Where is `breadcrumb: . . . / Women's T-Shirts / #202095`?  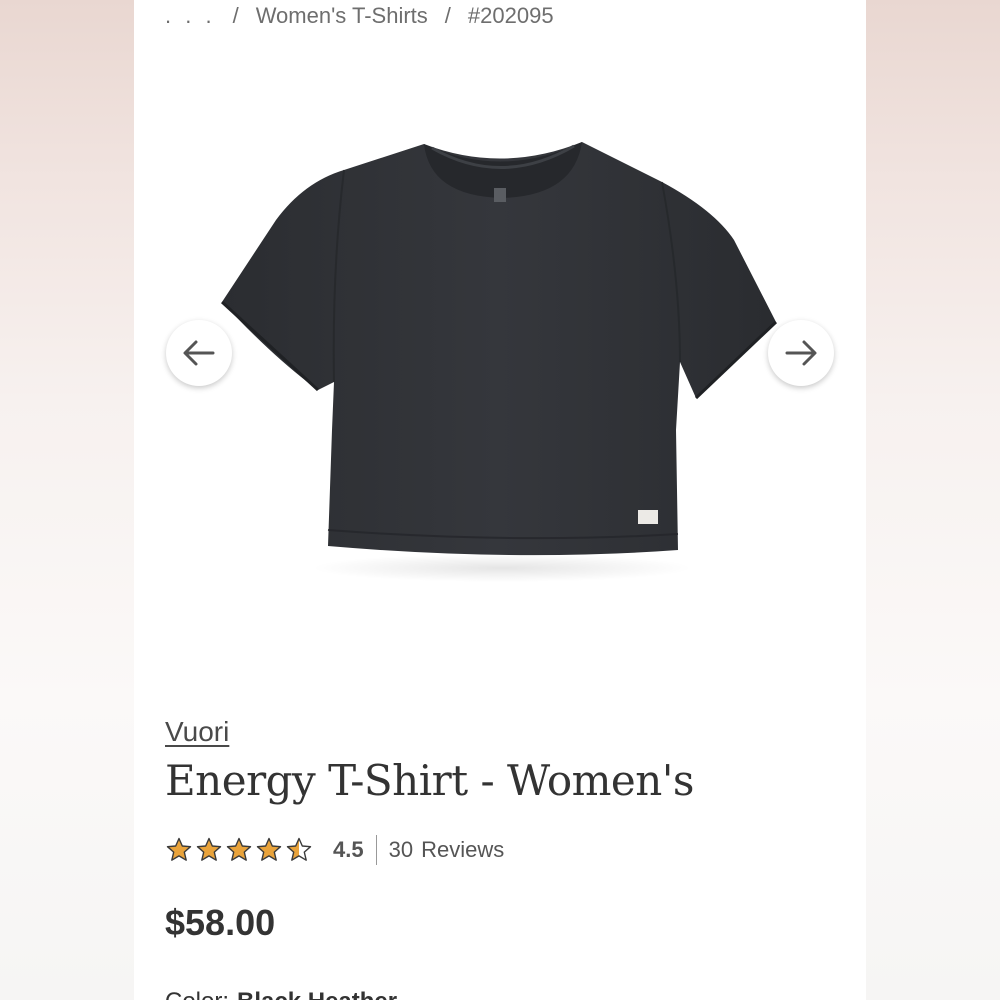
breadcrumb: . . . / Women's T-Shirts / #202095 is located at coordinates (359, 16).